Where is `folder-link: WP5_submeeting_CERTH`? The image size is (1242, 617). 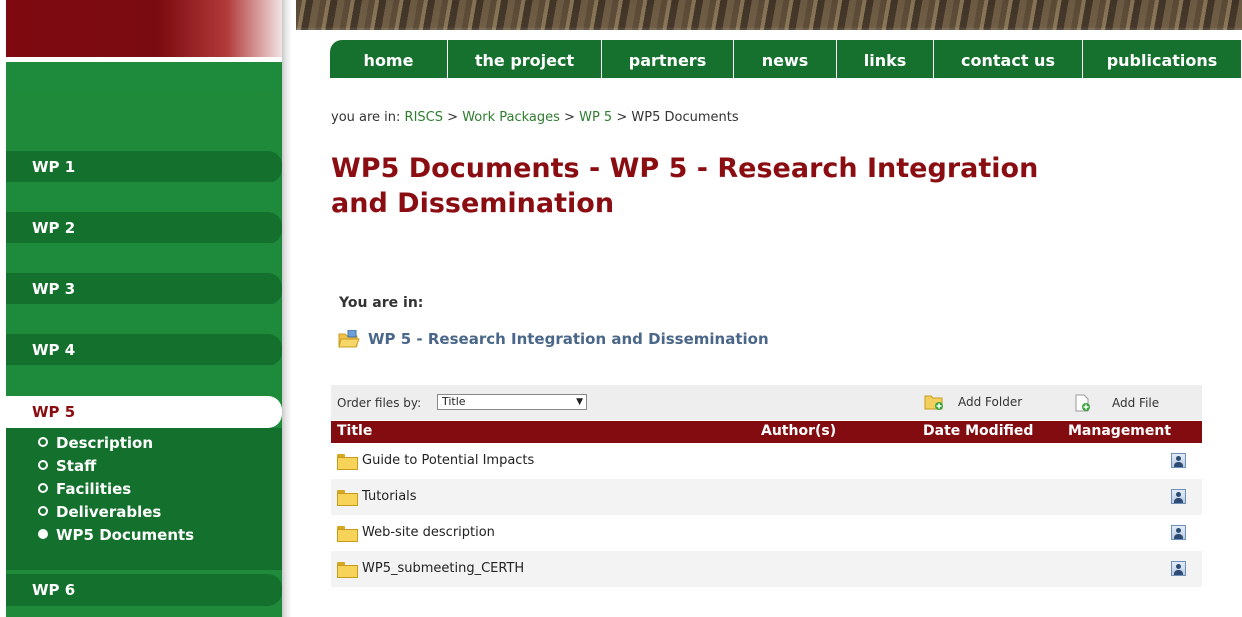 folder-link: WP5_submeeting_CERTH is located at coordinates (431, 569).